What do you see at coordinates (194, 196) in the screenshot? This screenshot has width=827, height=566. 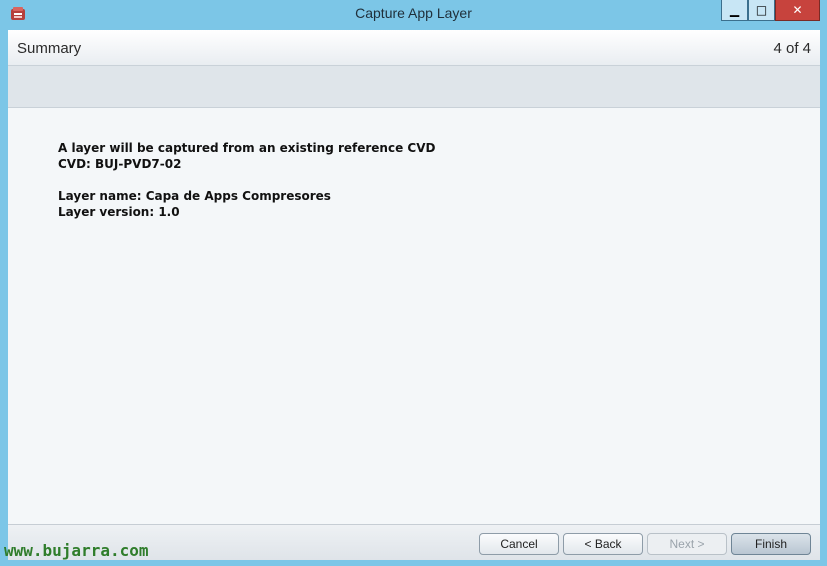 I see `summary-layer-name-line: Layer name: Capa de Apps Compresores` at bounding box center [194, 196].